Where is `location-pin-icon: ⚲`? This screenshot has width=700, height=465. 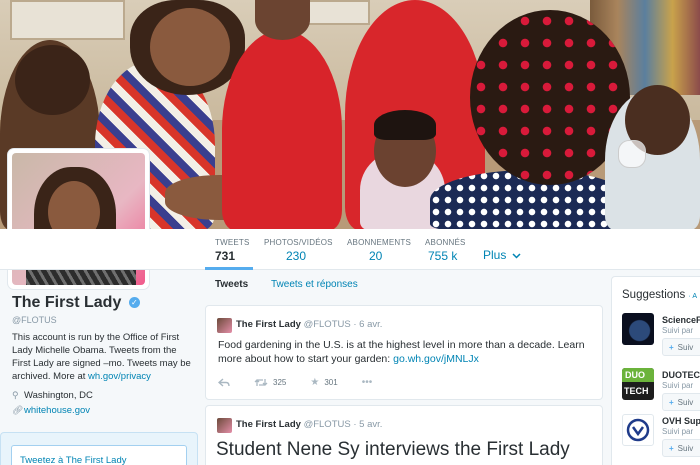
location-pin-icon: ⚲ is located at coordinates (15, 395).